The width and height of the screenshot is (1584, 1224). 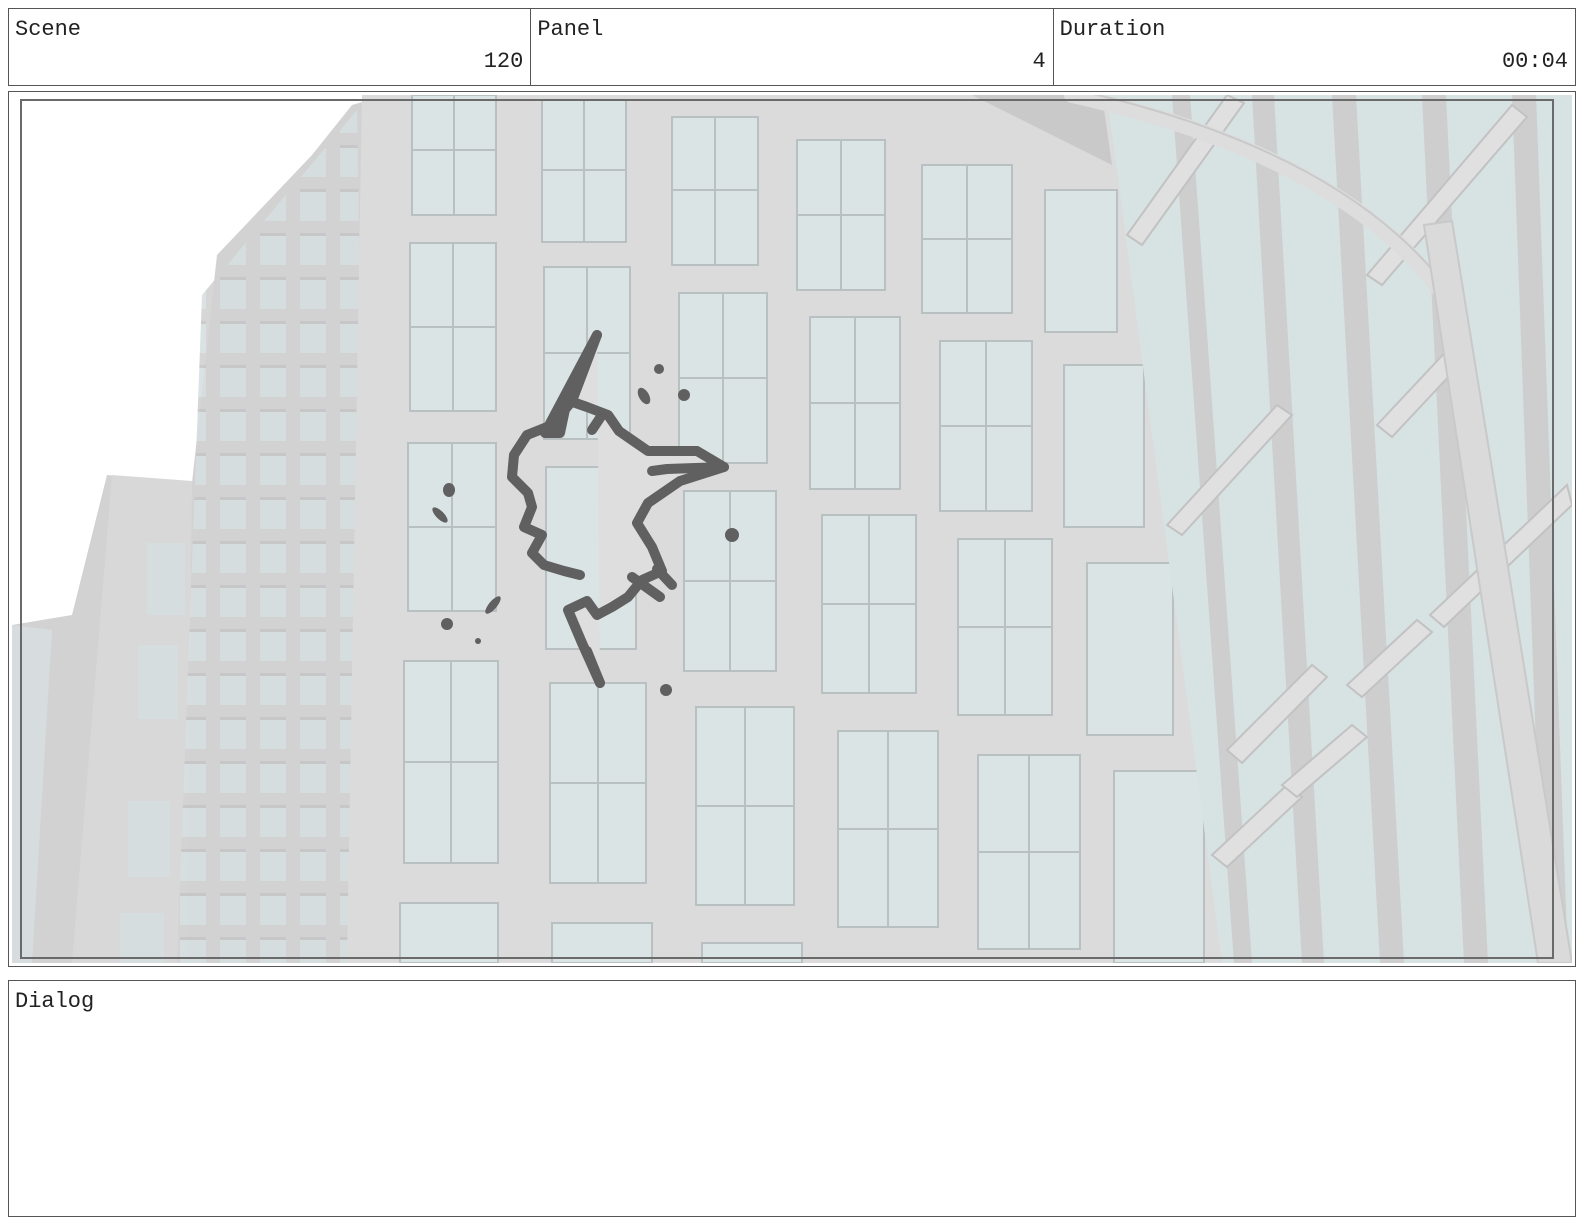 I want to click on scene-label: Scene, so click(x=48, y=29).